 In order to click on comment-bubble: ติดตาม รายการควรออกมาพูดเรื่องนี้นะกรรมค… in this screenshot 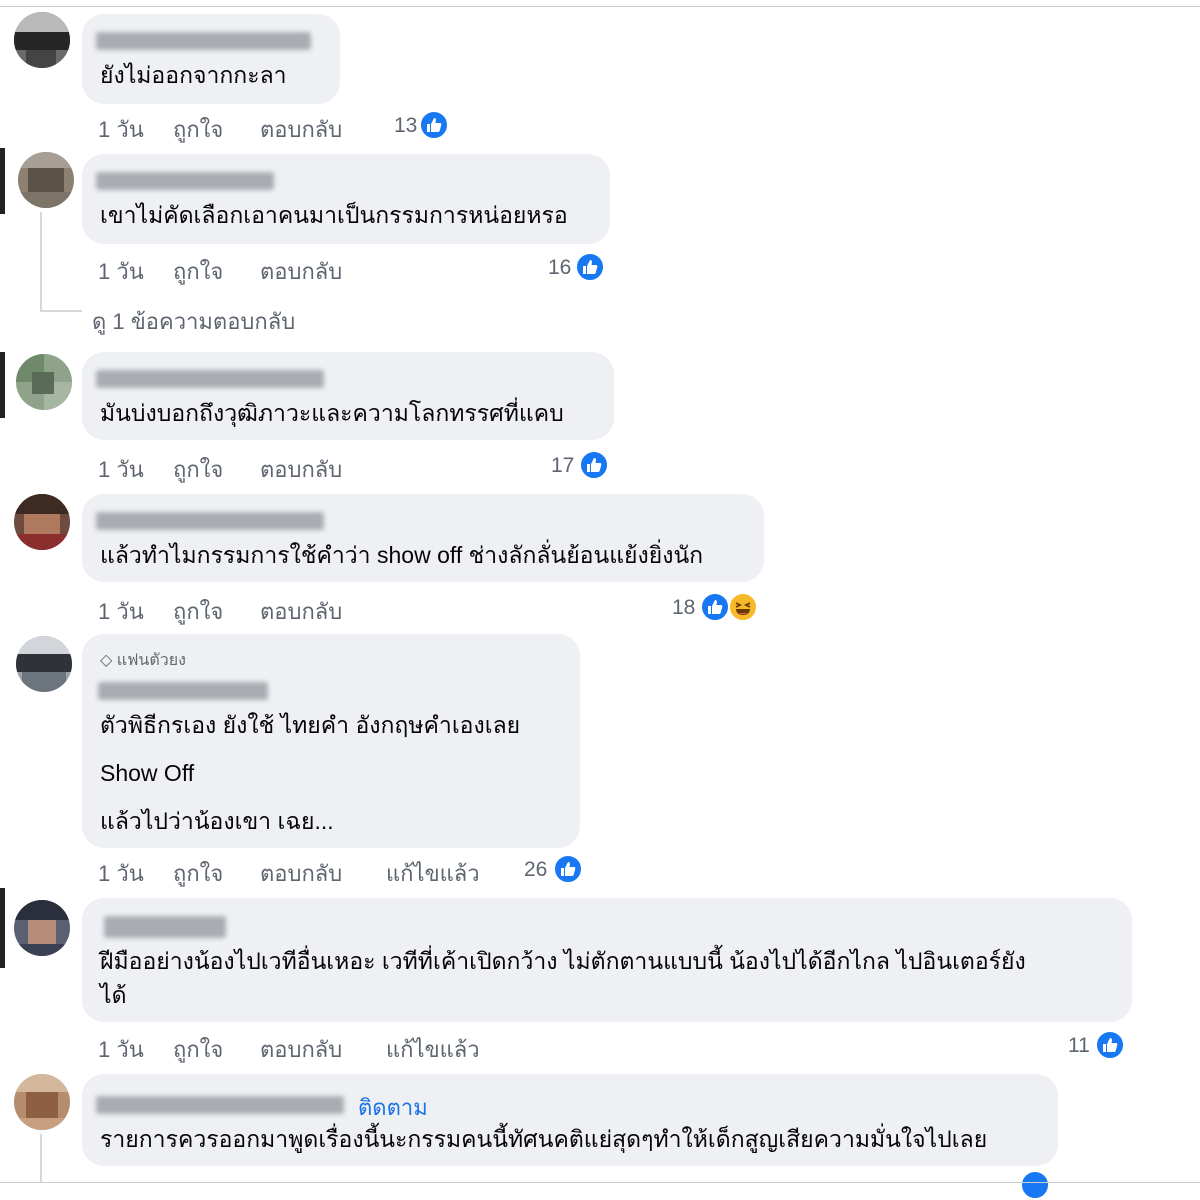, I will do `click(570, 1120)`.